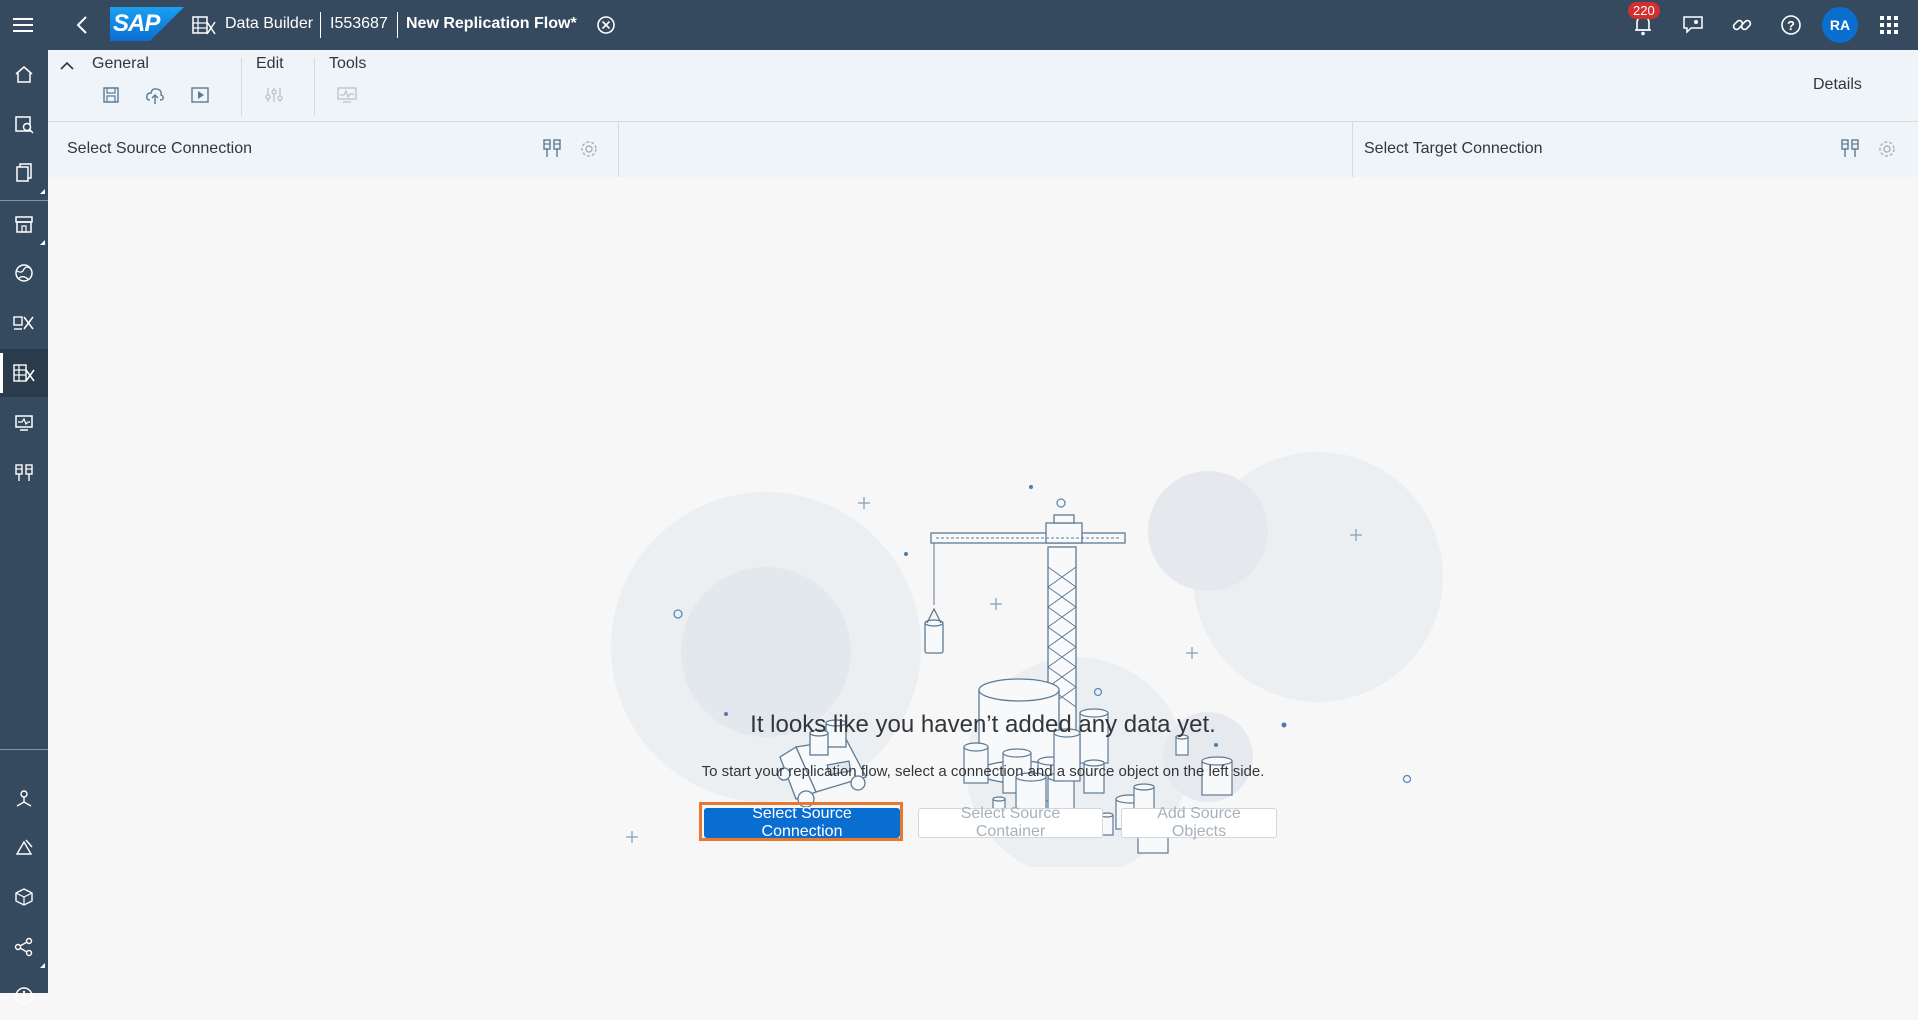 This screenshot has height=1020, width=1918. I want to click on share-icon, so click(23, 947).